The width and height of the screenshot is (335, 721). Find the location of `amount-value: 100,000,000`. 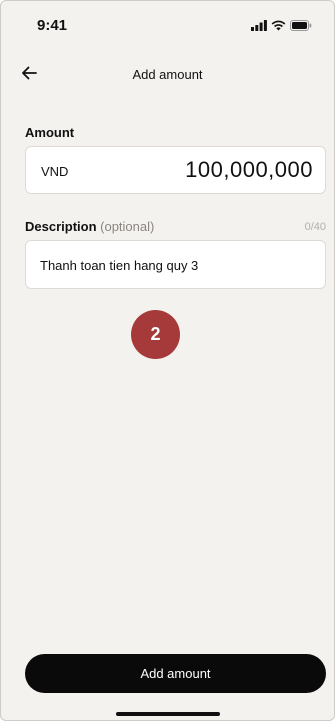

amount-value: 100,000,000 is located at coordinates (249, 169).